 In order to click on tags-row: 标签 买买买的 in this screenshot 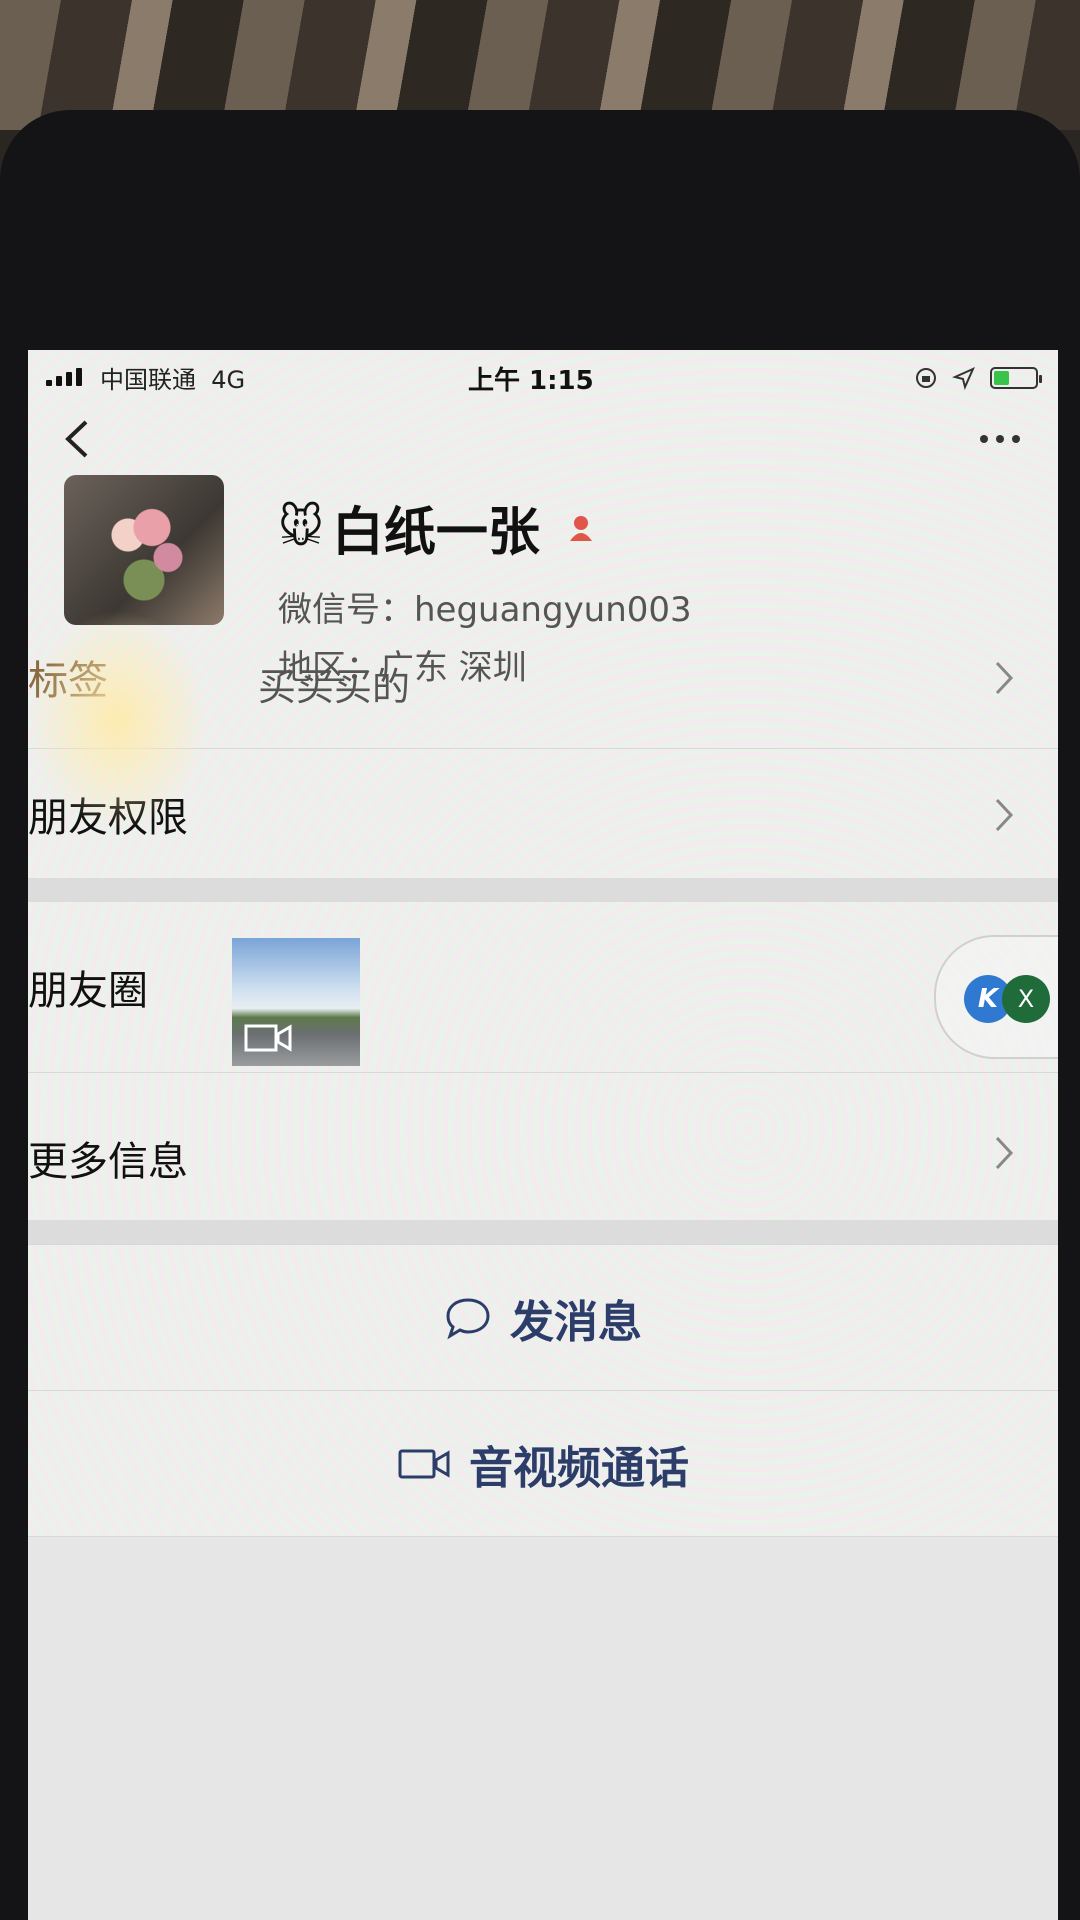, I will do `click(543, 678)`.